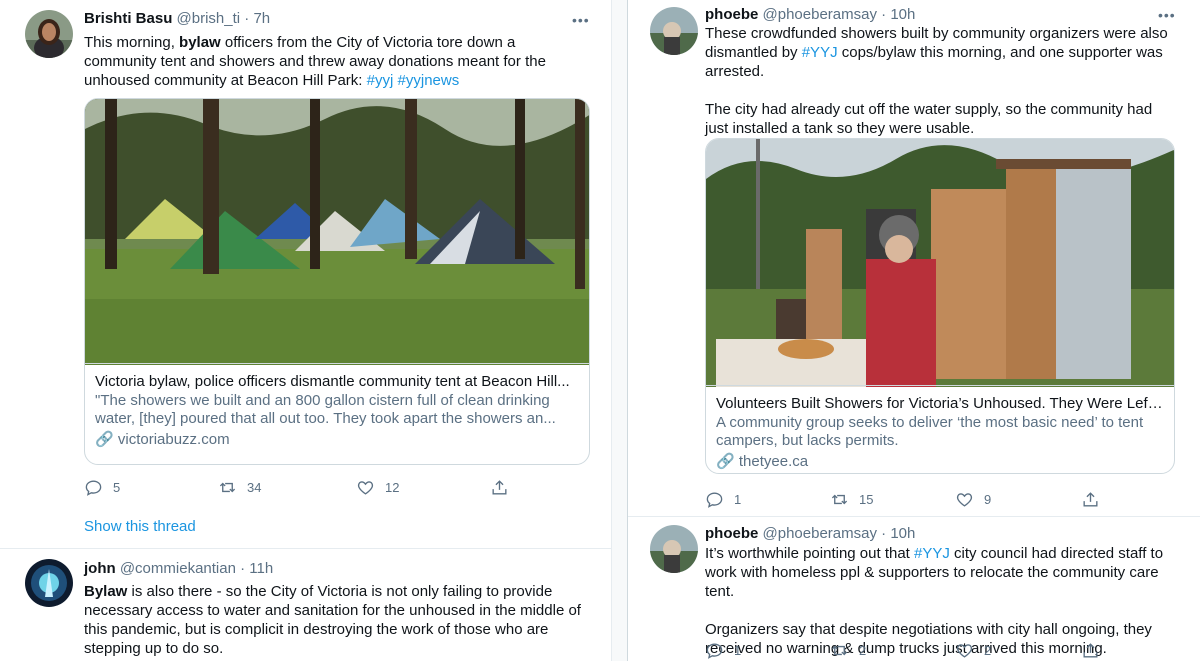  I want to click on timestamp: 7h, so click(261, 18).